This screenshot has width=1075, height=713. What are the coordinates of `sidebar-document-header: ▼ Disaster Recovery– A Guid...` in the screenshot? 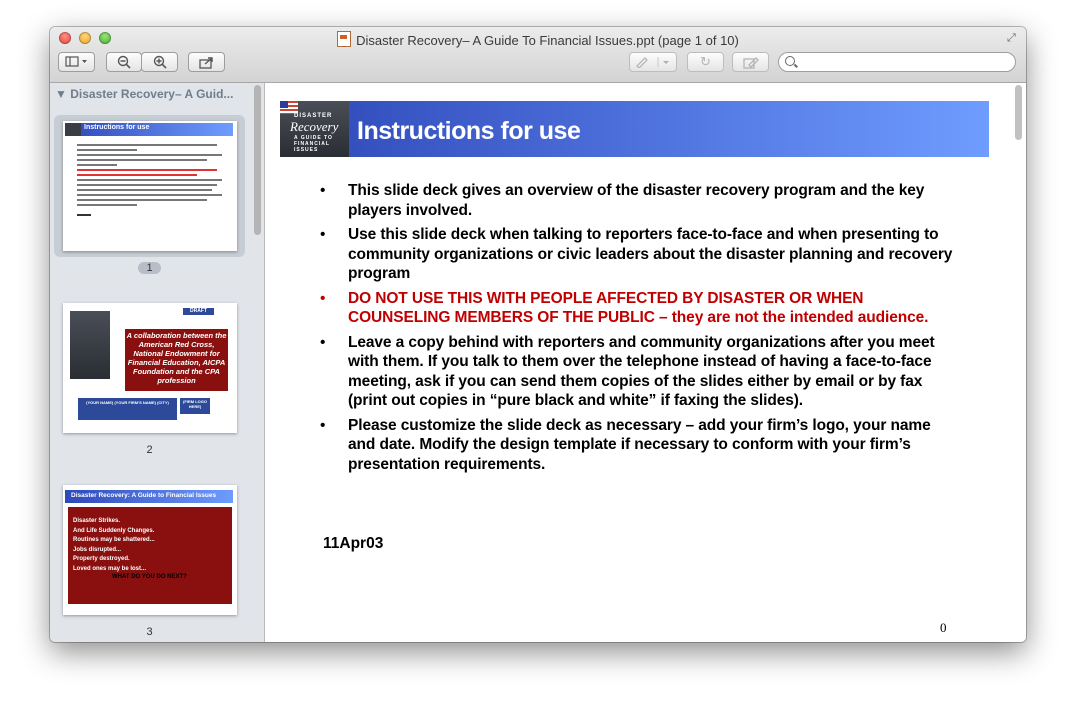 It's located at (144, 94).